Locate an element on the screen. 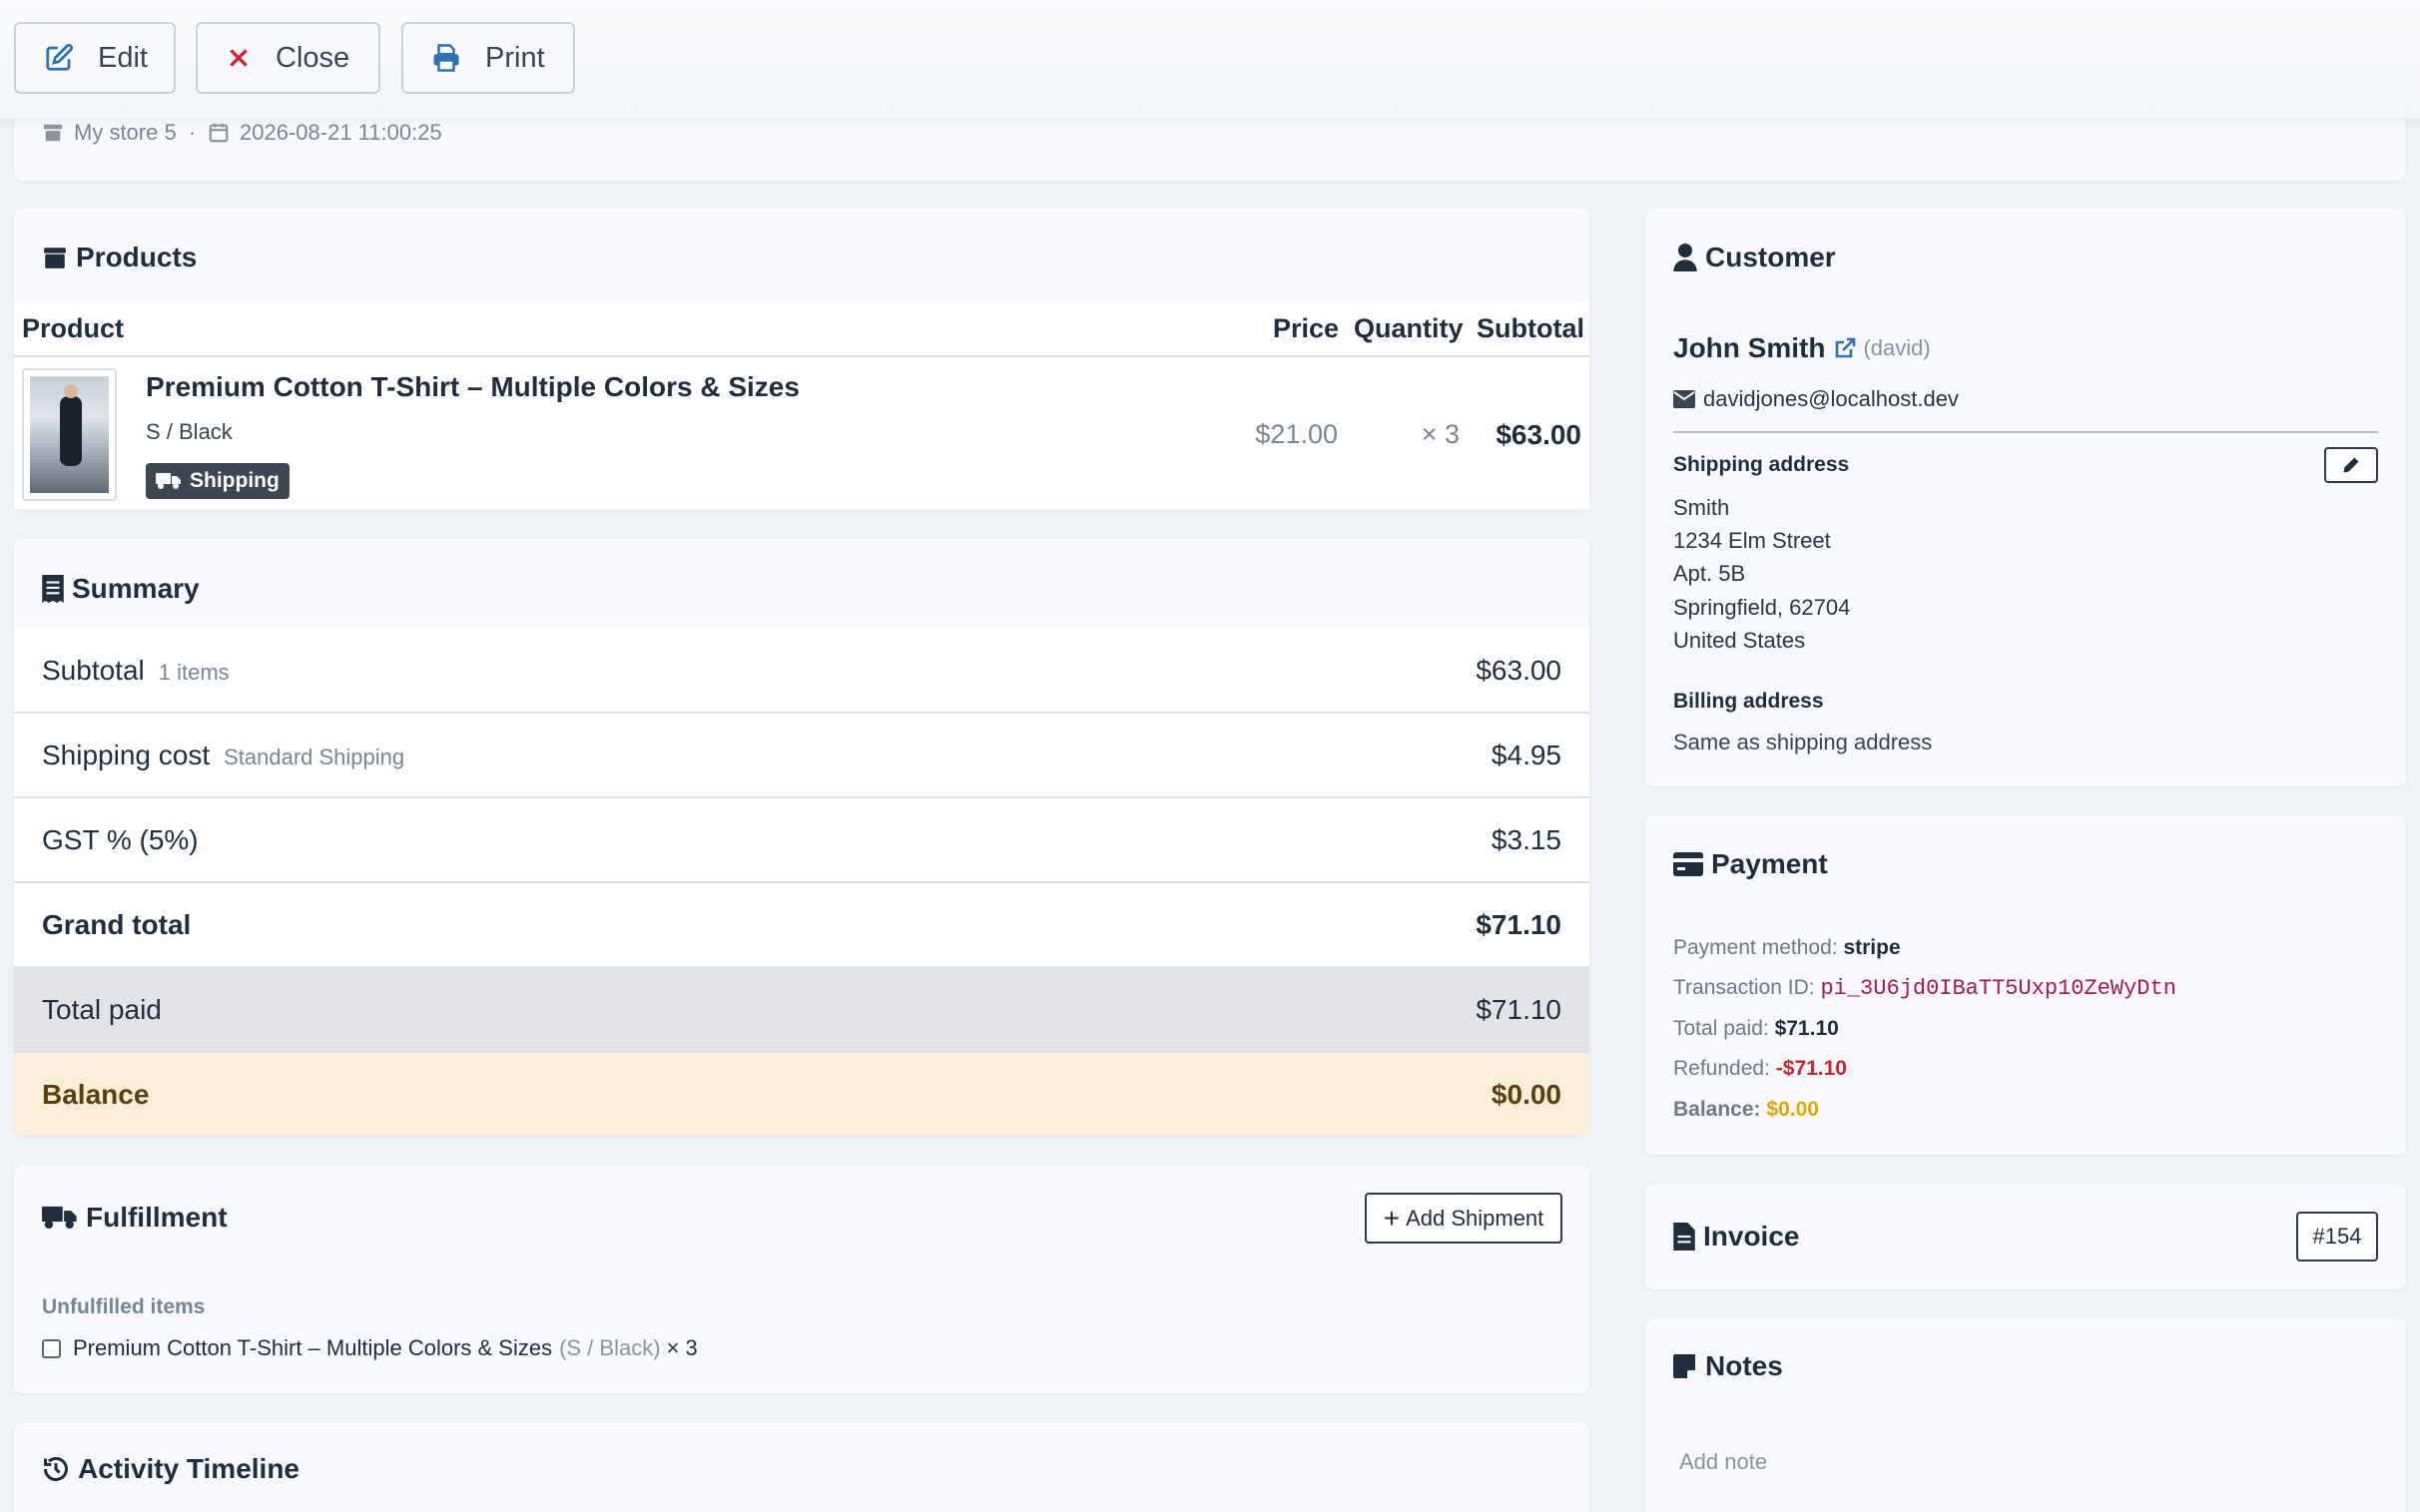 The width and height of the screenshot is (2420, 1512). product-thumbnail is located at coordinates (69, 434).